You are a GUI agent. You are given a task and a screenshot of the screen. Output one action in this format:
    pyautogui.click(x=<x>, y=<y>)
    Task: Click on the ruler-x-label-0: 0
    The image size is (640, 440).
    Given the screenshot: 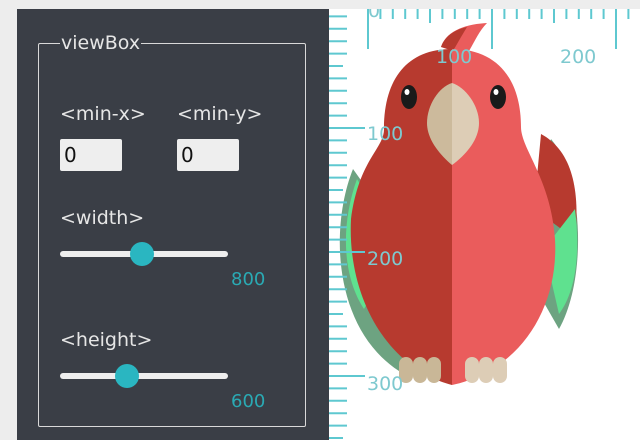 What is the action you would take?
    pyautogui.click(x=374, y=15)
    